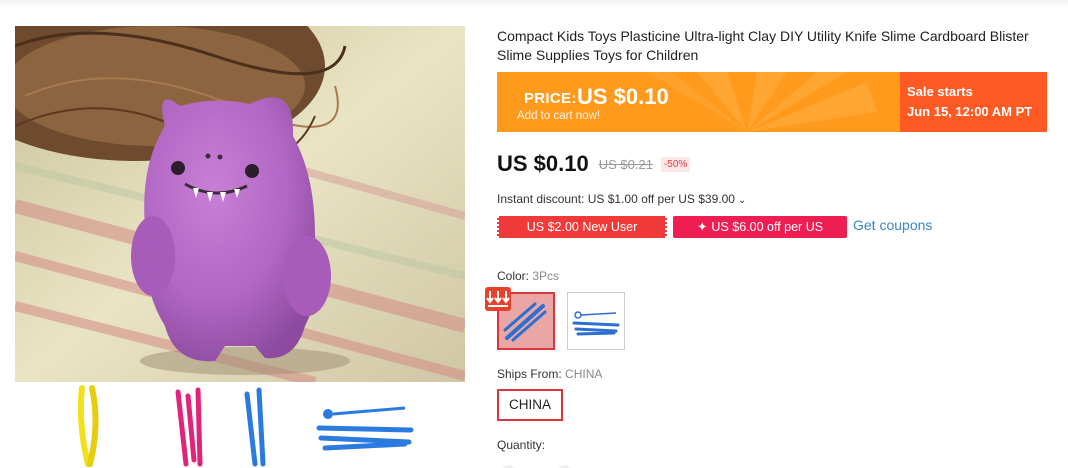 The height and width of the screenshot is (468, 1068). Describe the element at coordinates (559, 116) in the screenshot. I see `banner-subtext: Add to cart now!` at that location.